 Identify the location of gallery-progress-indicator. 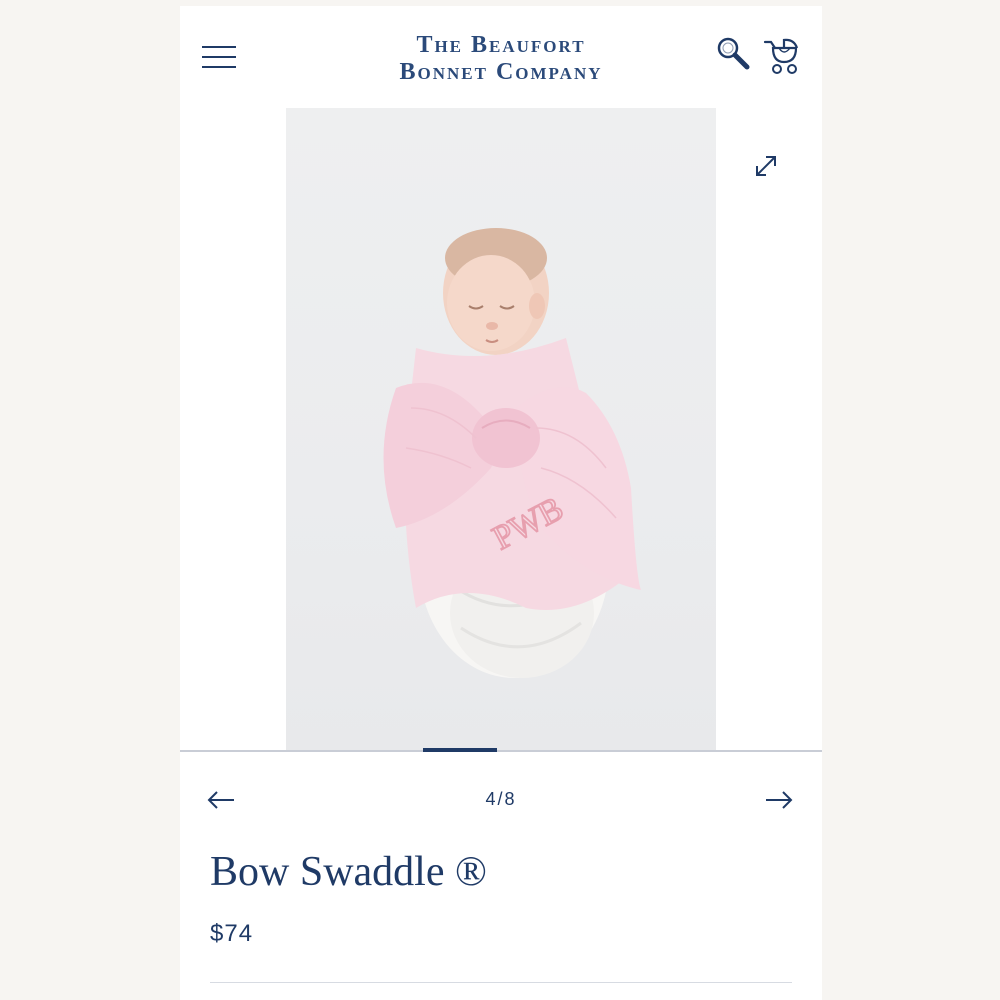
(460, 750).